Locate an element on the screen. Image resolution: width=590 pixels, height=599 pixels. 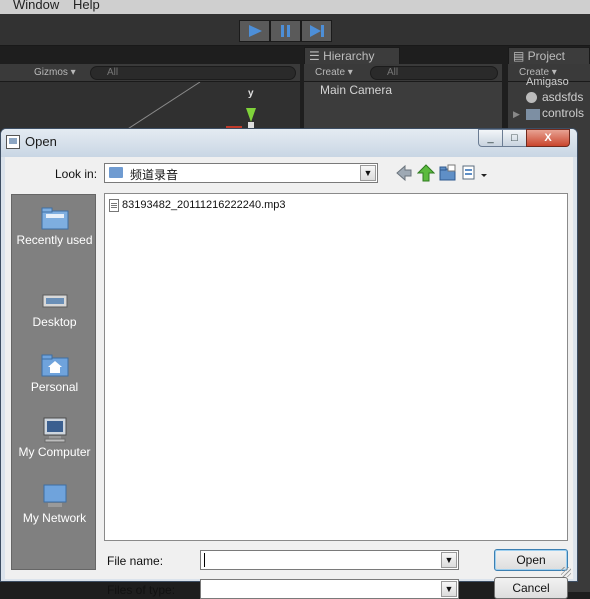
files-of-type-select: ▼ is located at coordinates (329, 589).